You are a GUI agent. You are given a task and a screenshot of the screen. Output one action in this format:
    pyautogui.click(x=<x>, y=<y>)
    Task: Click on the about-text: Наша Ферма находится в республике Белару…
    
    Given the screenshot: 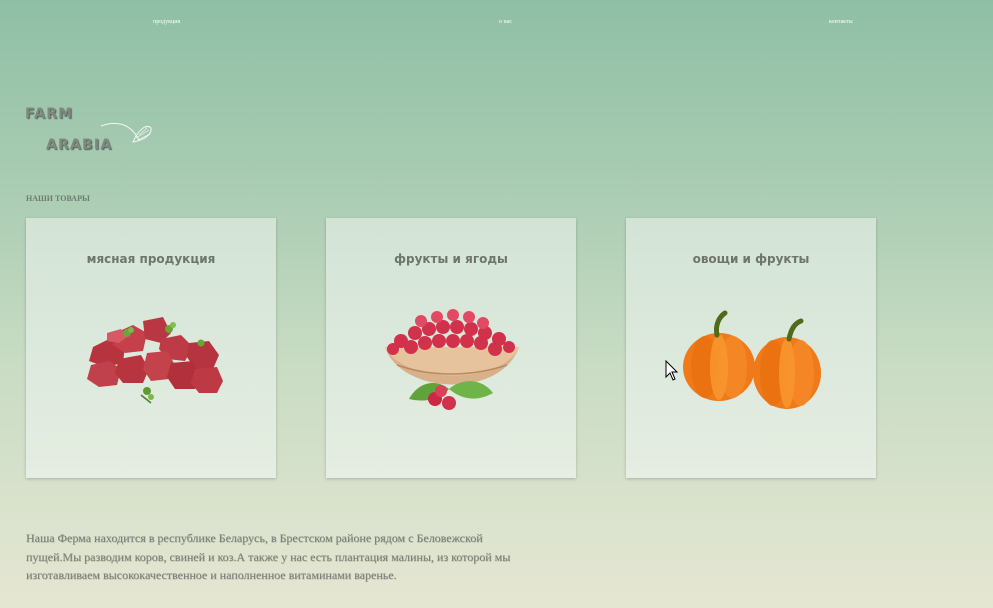 What is the action you would take?
    pyautogui.click(x=268, y=556)
    